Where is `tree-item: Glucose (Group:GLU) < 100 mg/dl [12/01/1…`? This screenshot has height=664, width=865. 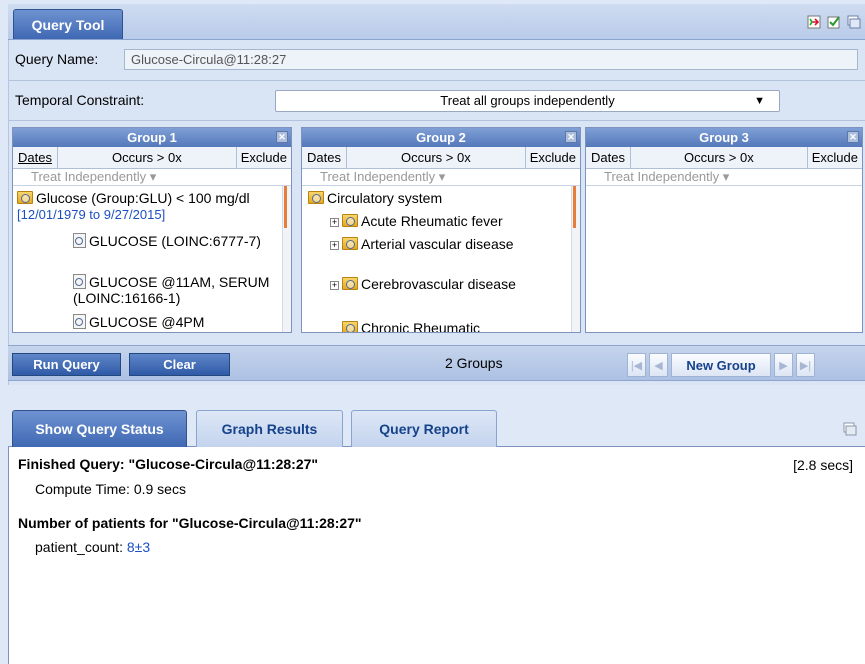
tree-item: Glucose (Group:GLU) < 100 mg/dl [12/01/1… is located at coordinates (147, 206).